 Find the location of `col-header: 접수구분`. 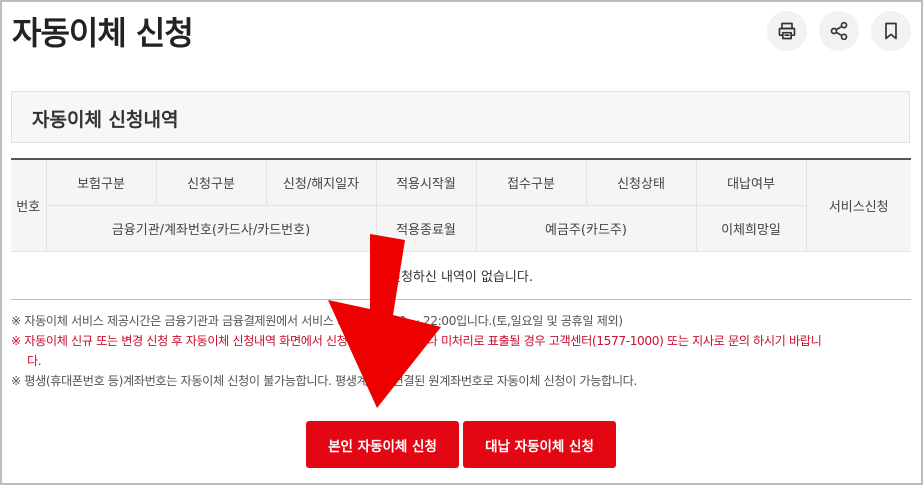

col-header: 접수구분 is located at coordinates (530, 182).